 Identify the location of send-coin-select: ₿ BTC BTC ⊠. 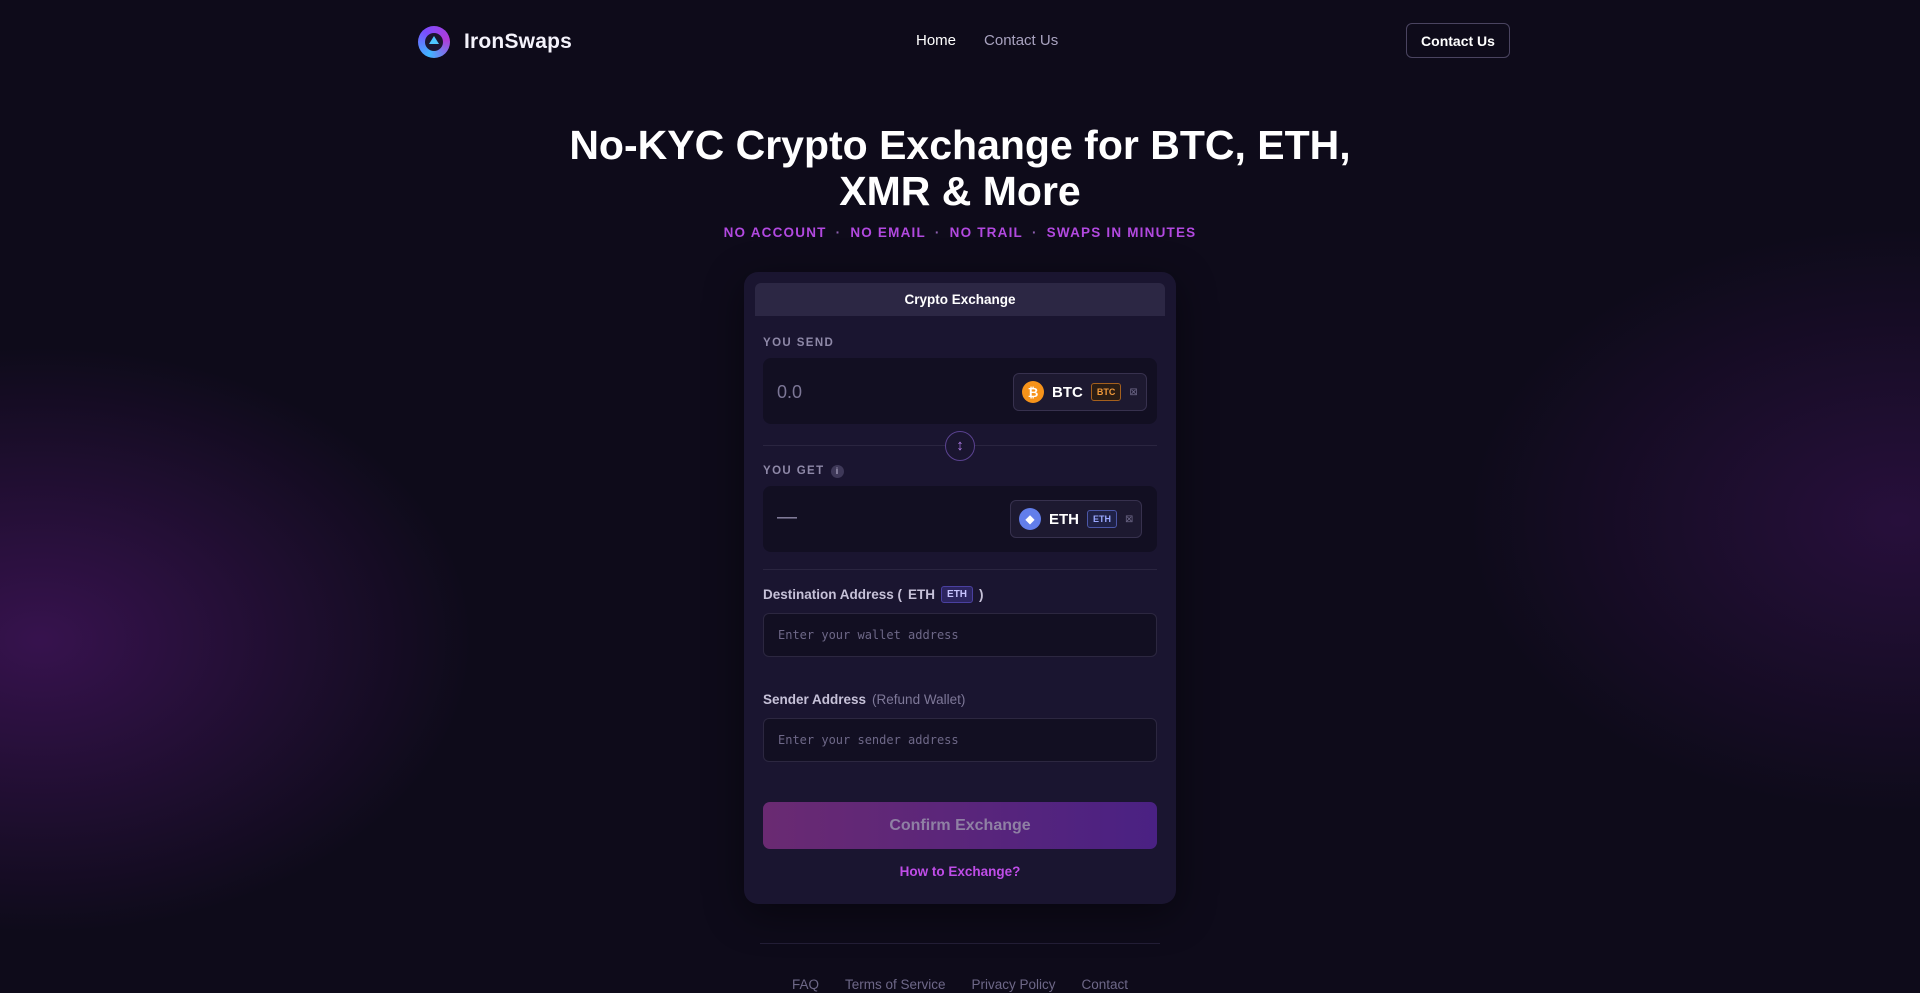
(1080, 392).